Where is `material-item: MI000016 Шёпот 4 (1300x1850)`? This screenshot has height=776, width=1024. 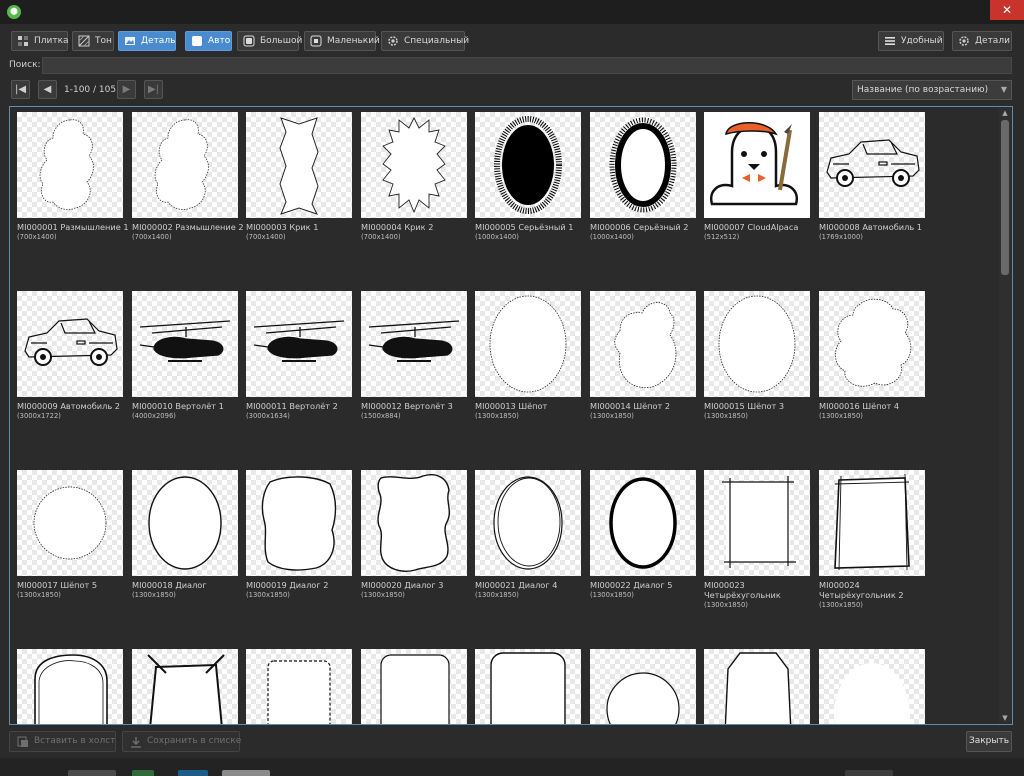
material-item: MI000016 Шёпот 4 (1300x1850) is located at coordinates (873, 356).